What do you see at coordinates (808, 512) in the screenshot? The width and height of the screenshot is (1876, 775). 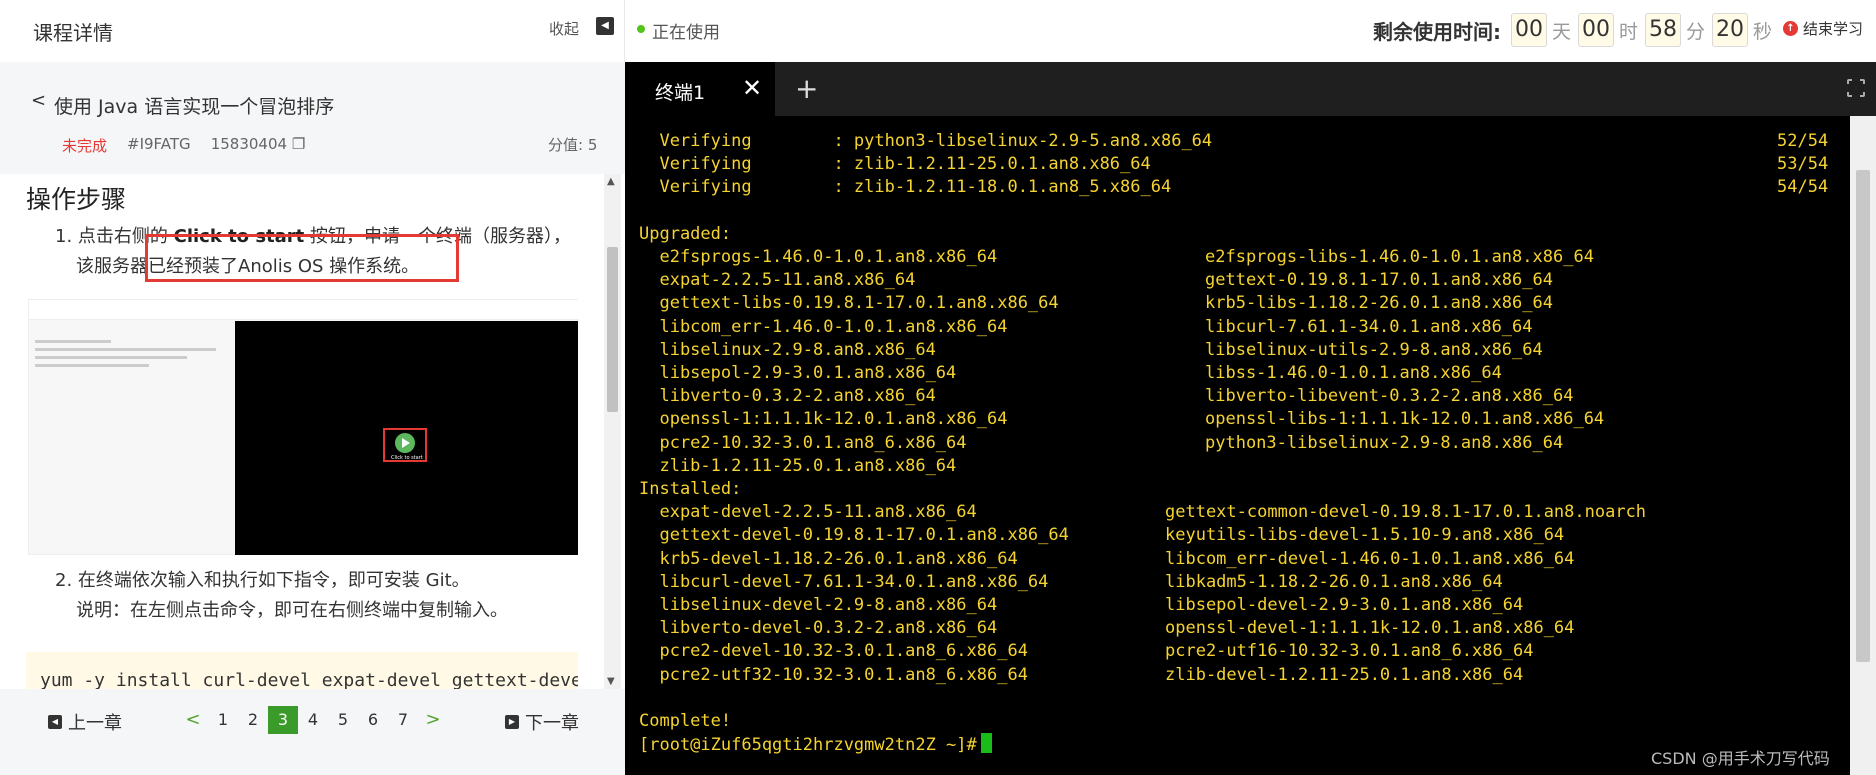 I see `terminal-line-col1: expat-devel-2.2.5-11.an8.x86_64` at bounding box center [808, 512].